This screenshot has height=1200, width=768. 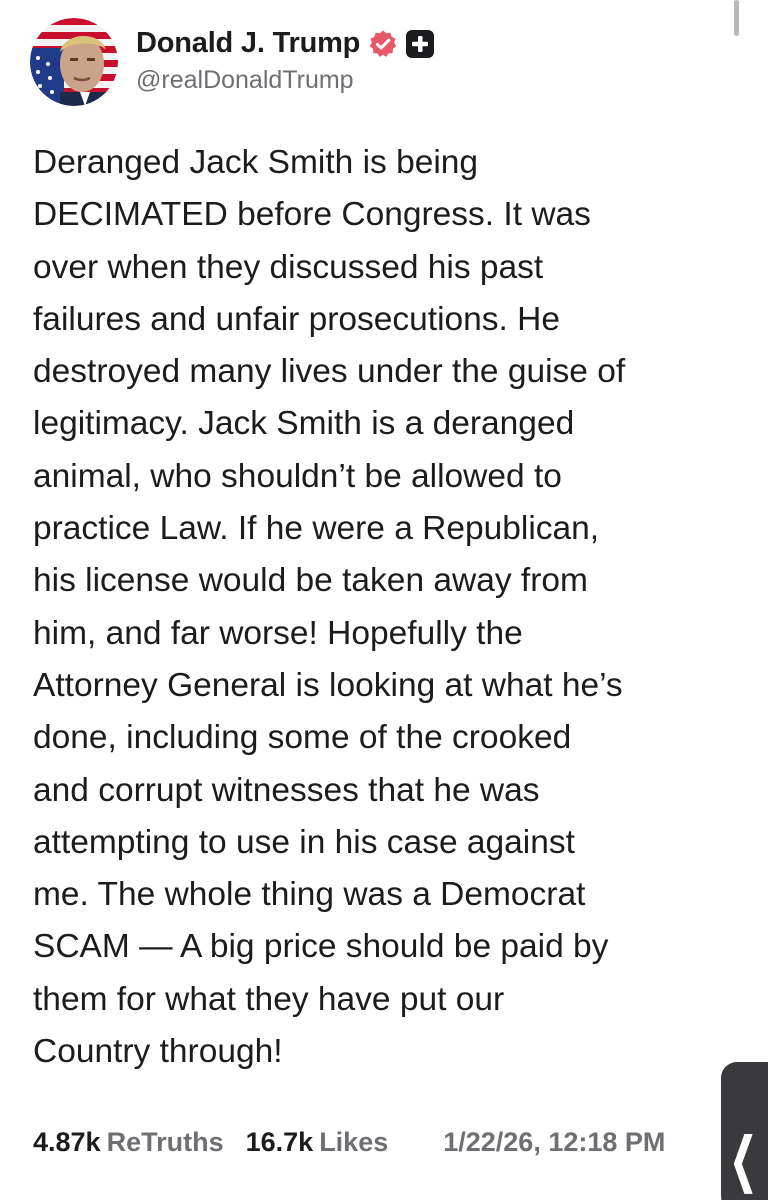 What do you see at coordinates (302, 738) in the screenshot?
I see `post-text-line: done, including some of the crooked` at bounding box center [302, 738].